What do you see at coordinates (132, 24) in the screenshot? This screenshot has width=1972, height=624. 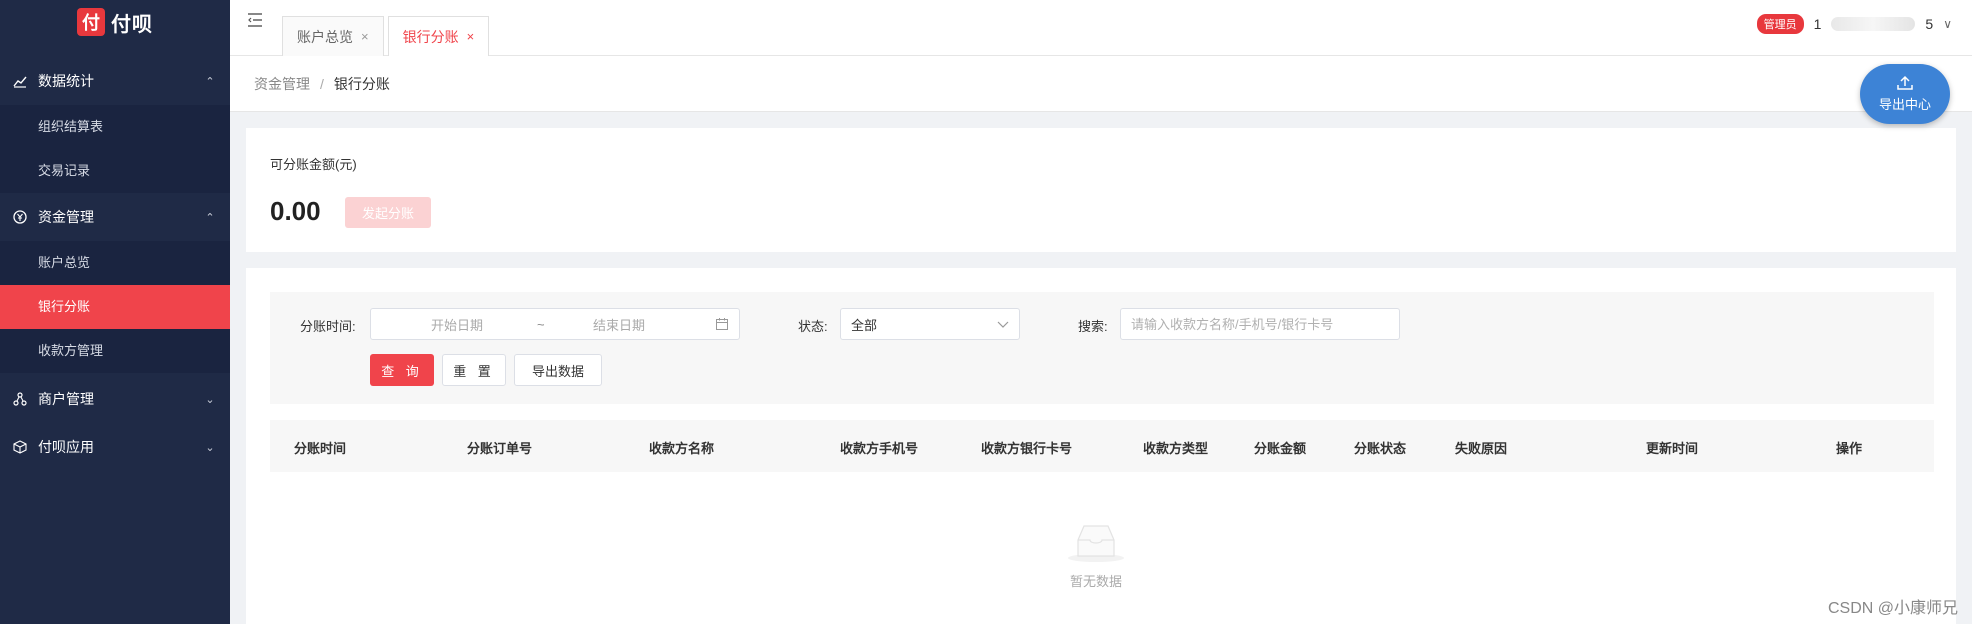 I see `logo-text: 付呗` at bounding box center [132, 24].